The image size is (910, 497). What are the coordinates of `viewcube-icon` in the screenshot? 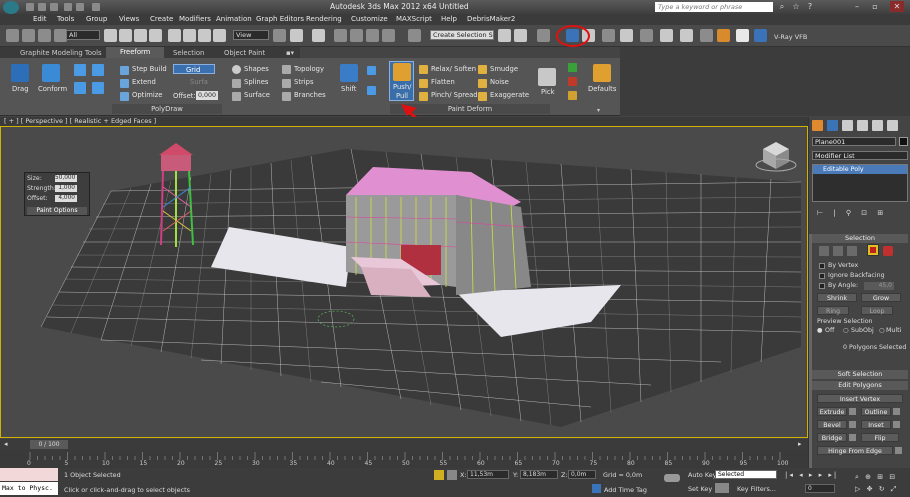 It's located at (776, 157).